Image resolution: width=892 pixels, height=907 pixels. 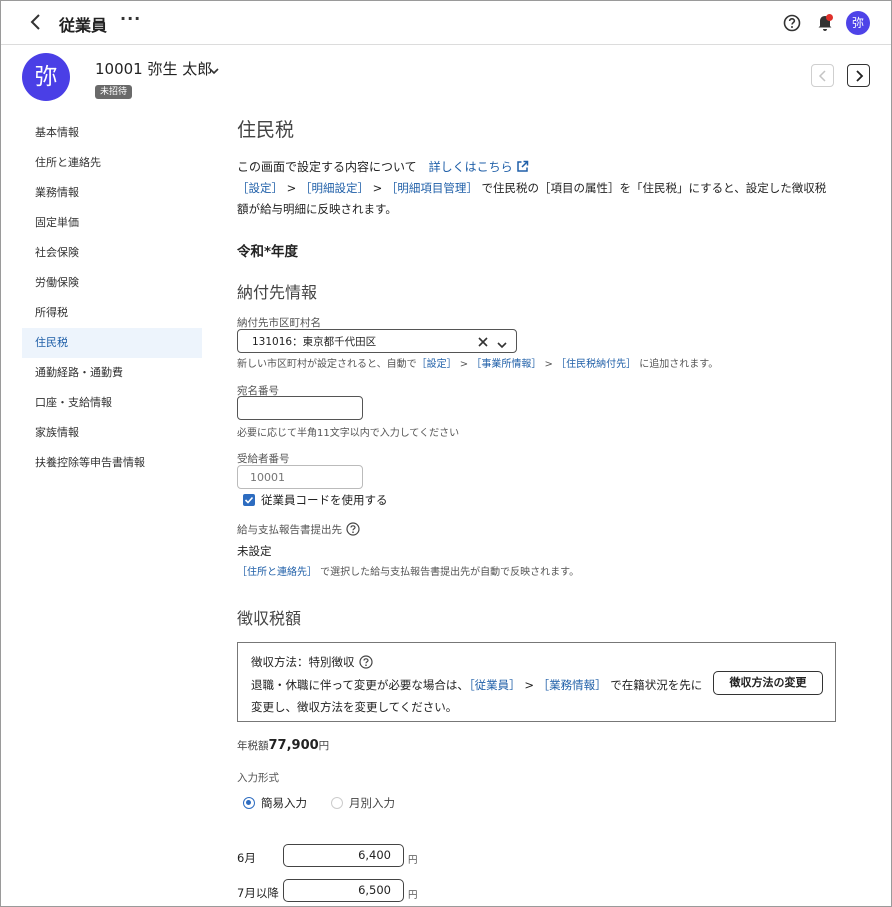 I want to click on report-destination-value: 未設定, so click(x=254, y=551).